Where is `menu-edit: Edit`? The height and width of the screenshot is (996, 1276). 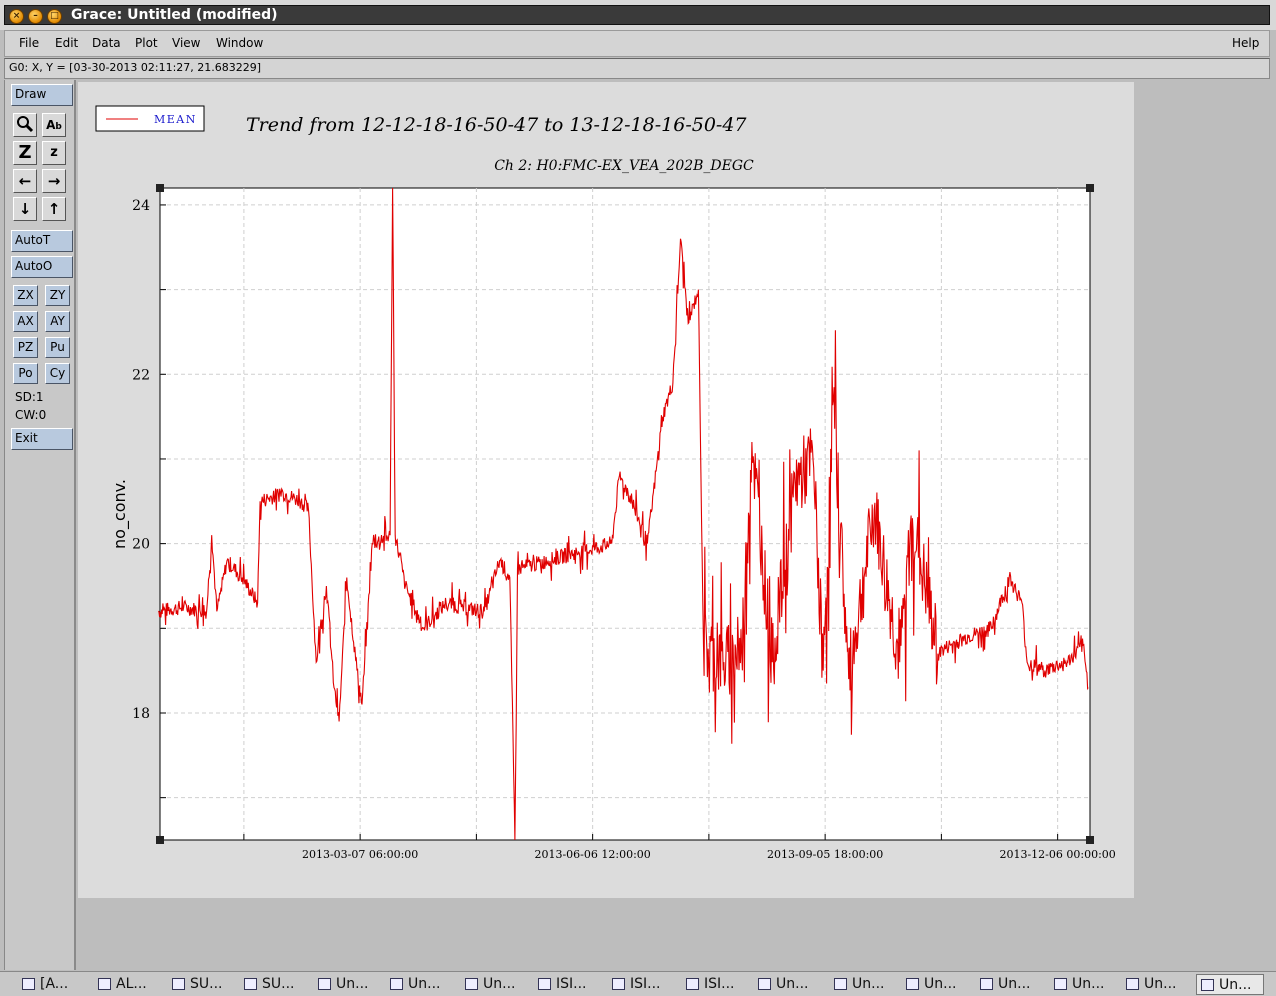
menu-edit: Edit is located at coordinates (66, 43).